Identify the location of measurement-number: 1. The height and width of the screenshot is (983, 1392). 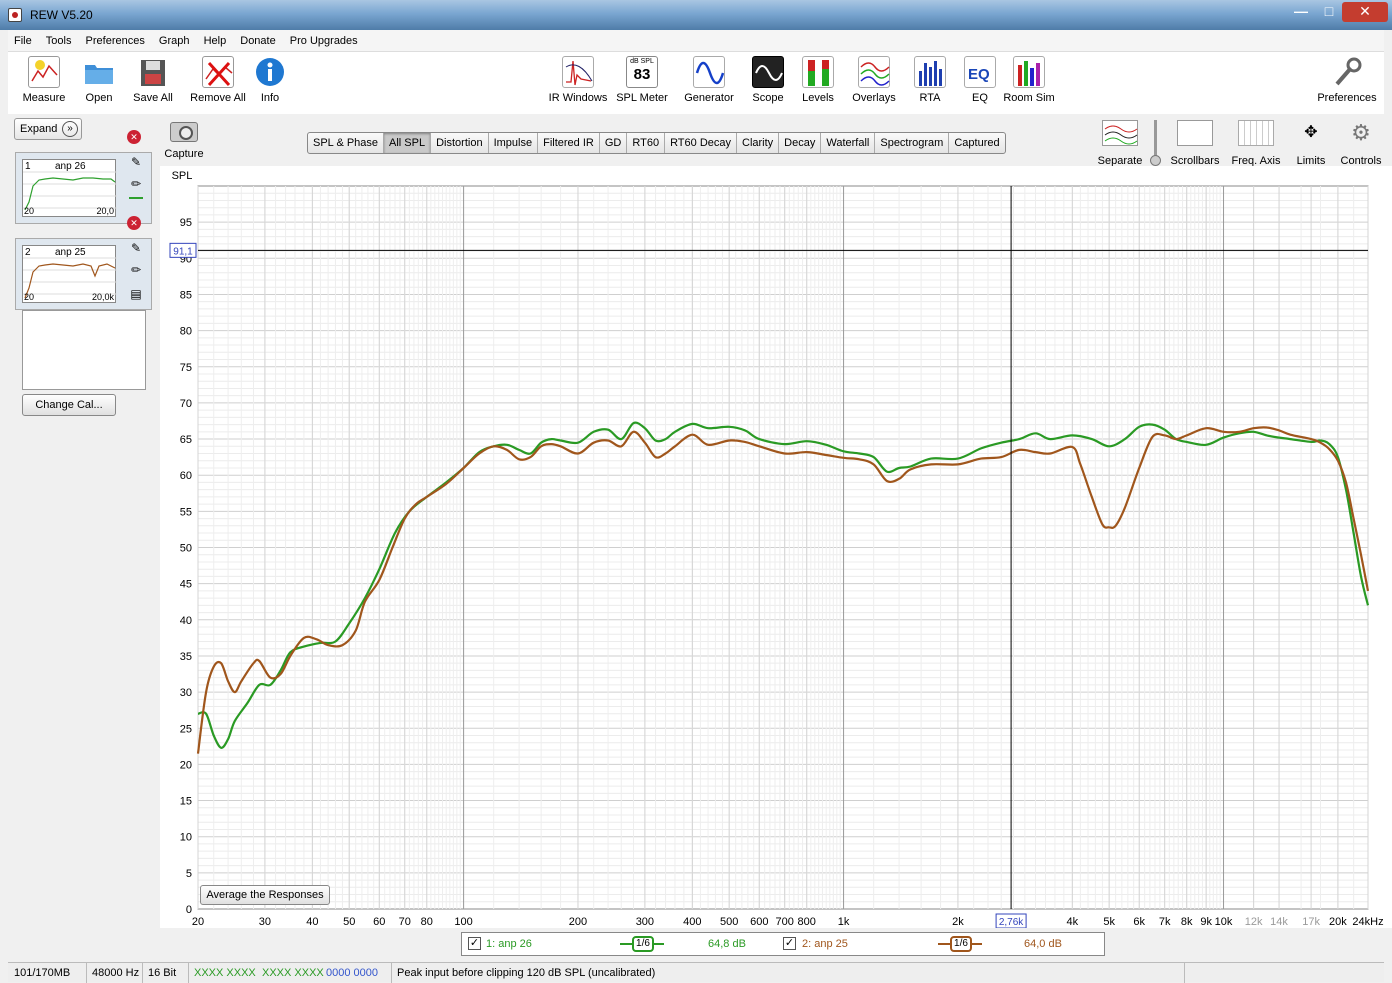
(28, 166).